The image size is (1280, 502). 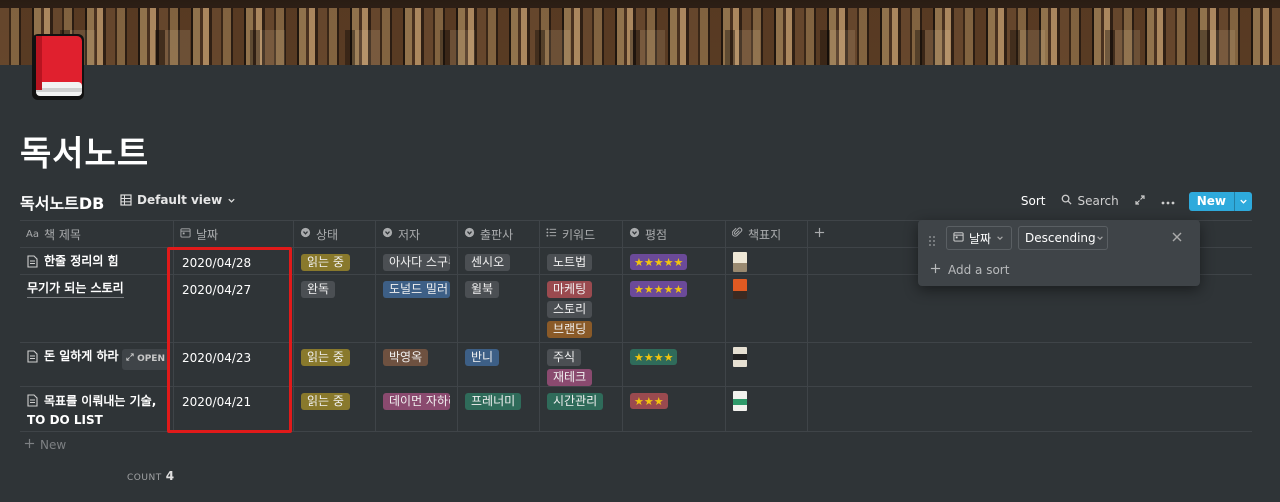 I want to click on view-switcher: Default view, so click(x=178, y=200).